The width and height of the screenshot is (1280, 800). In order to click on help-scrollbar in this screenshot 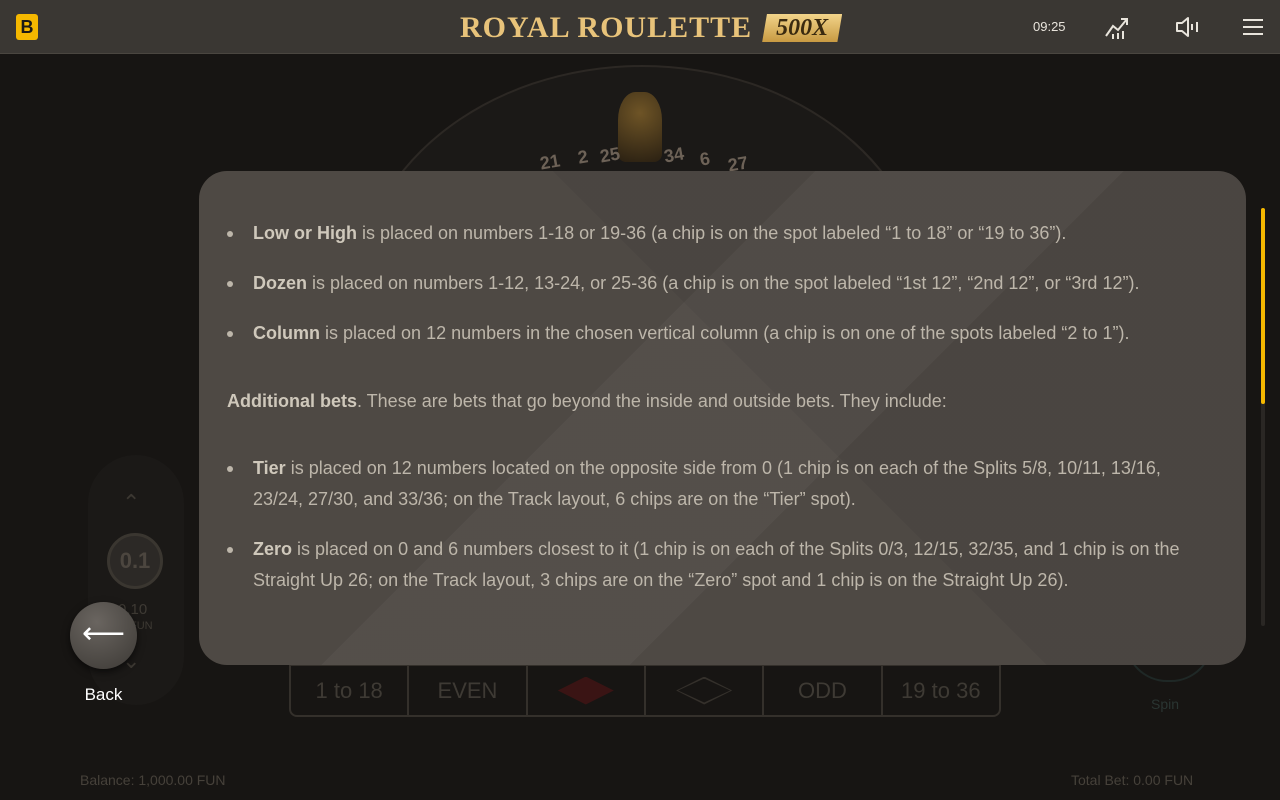, I will do `click(1263, 417)`.